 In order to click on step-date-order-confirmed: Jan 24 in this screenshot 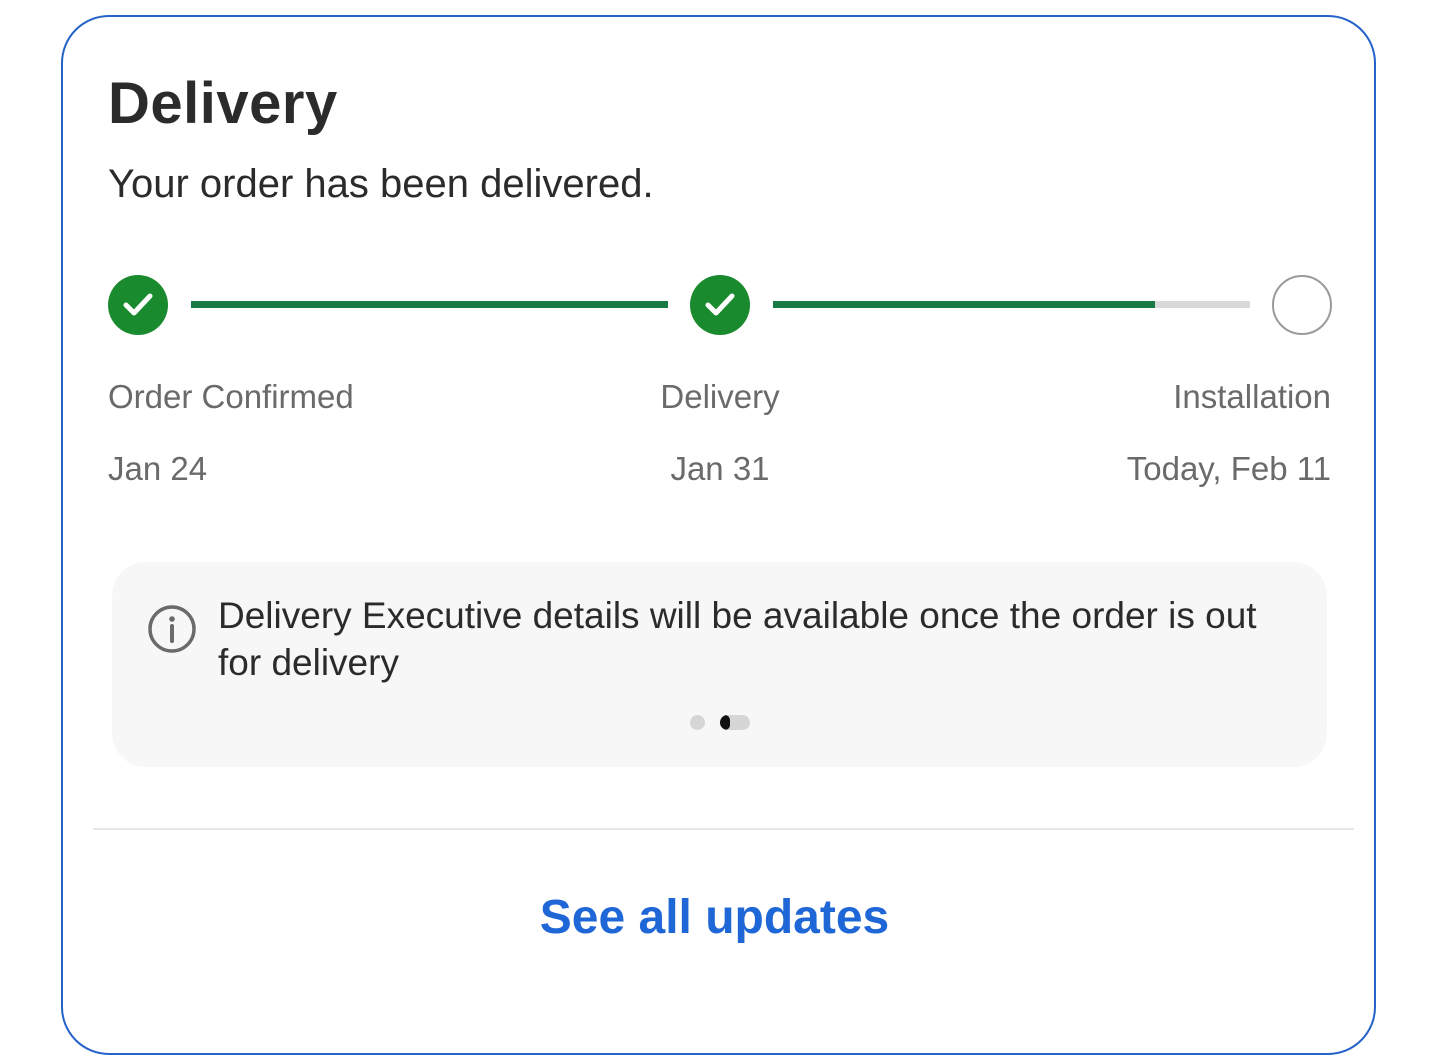, I will do `click(158, 468)`.